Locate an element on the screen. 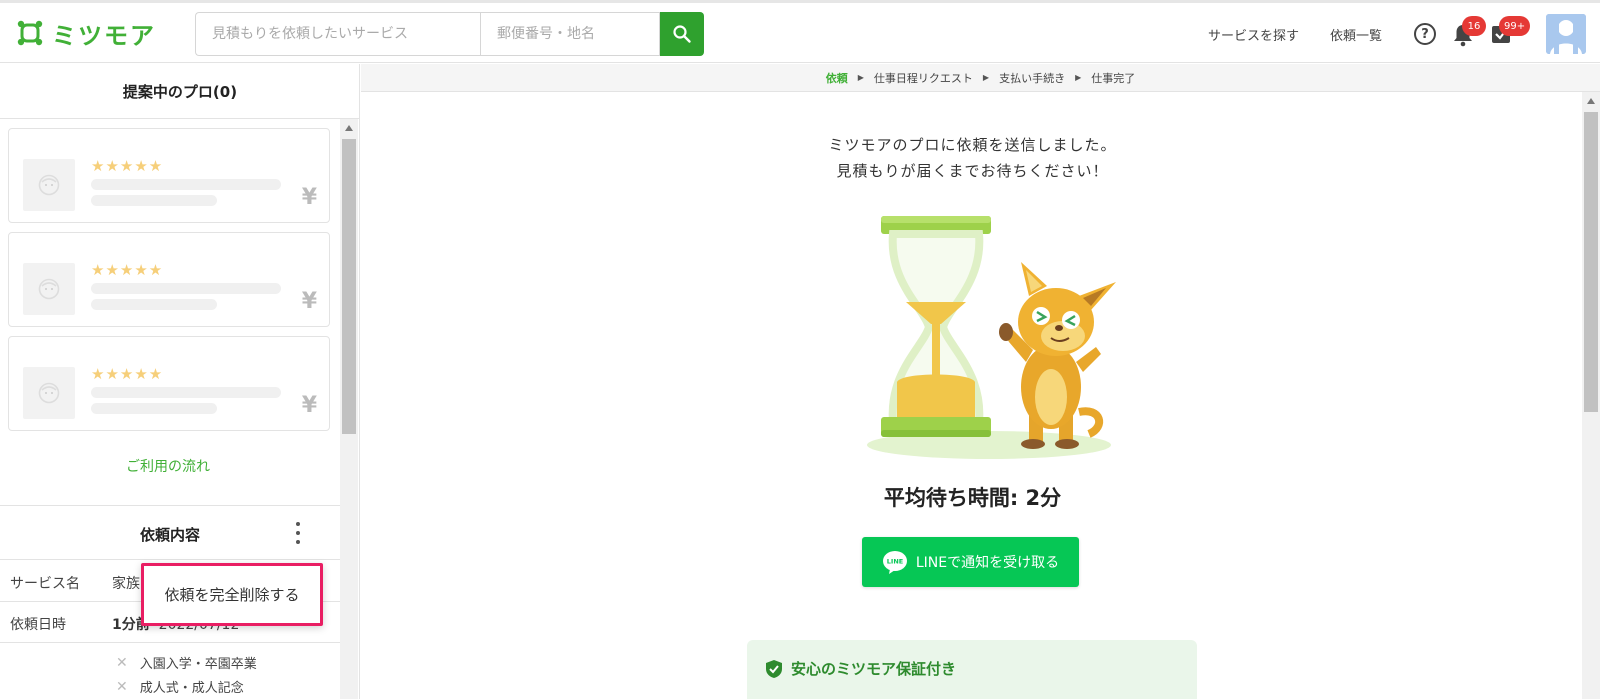  avatar-icon is located at coordinates (1566, 34).